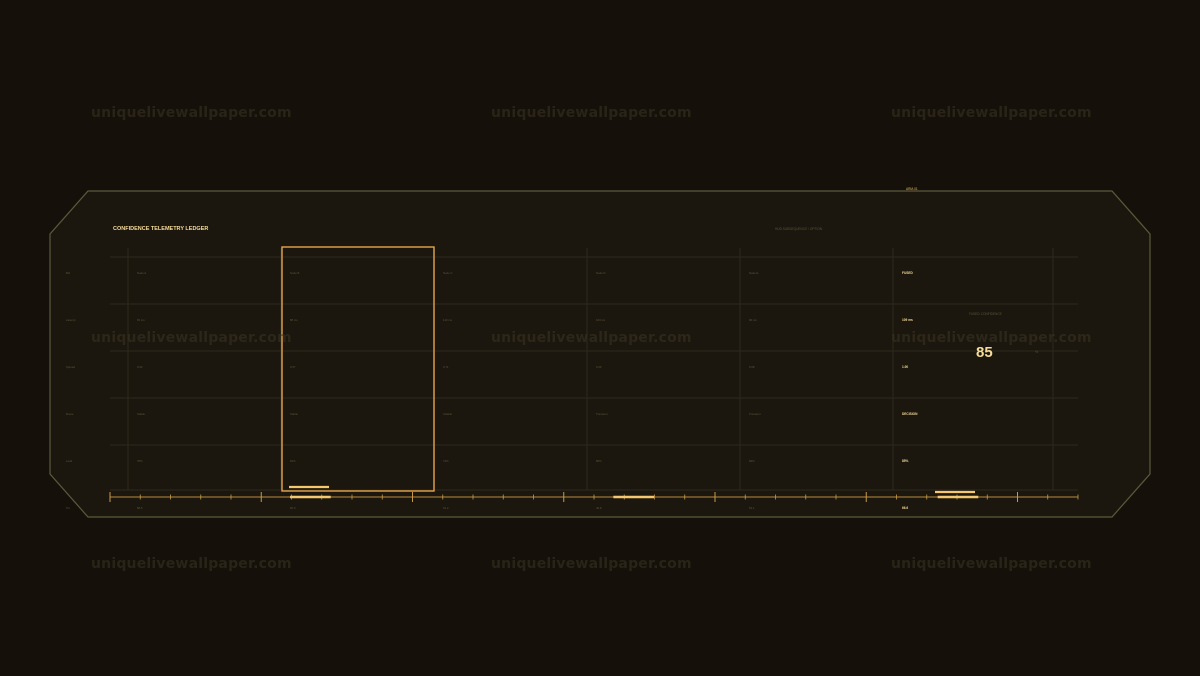 The height and width of the screenshot is (676, 1200). What do you see at coordinates (600, 273) in the screenshot?
I see `ledger-cell: Node D` at bounding box center [600, 273].